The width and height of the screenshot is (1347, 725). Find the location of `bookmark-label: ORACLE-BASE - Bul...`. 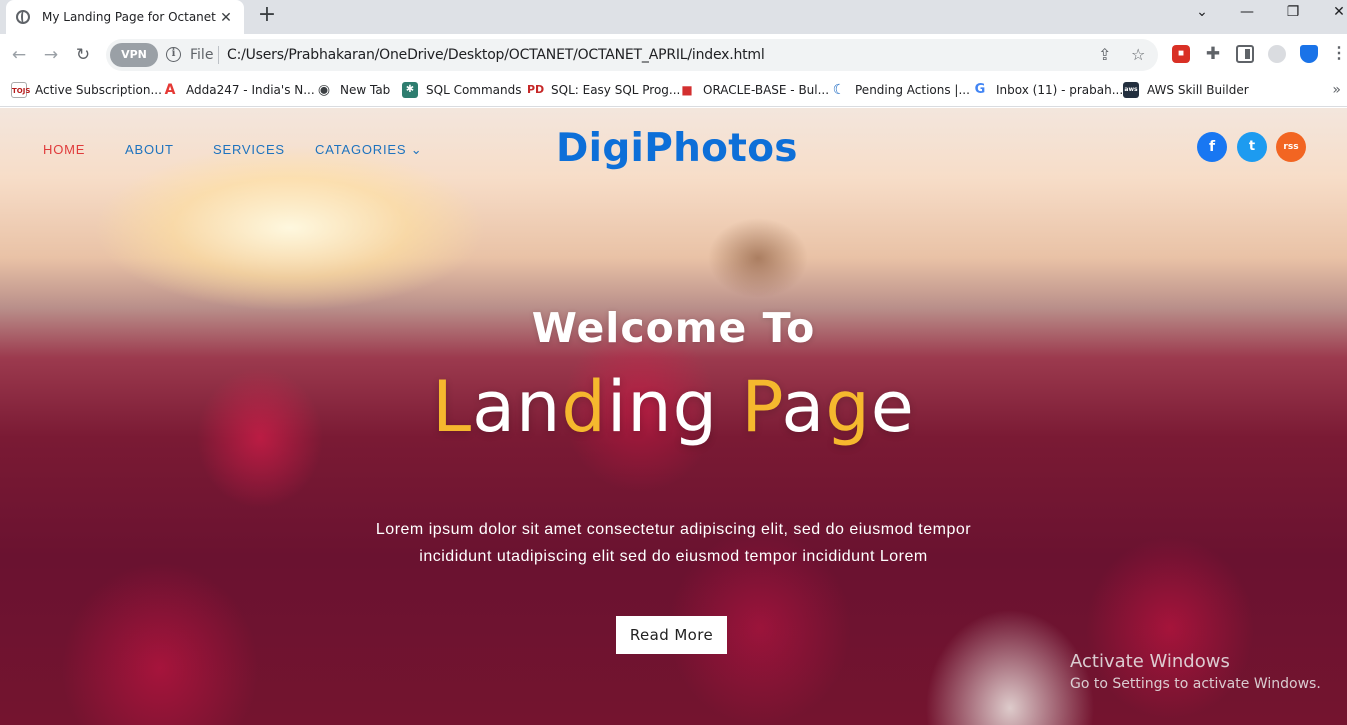

bookmark-label: ORACLE-BASE - Bul... is located at coordinates (766, 90).